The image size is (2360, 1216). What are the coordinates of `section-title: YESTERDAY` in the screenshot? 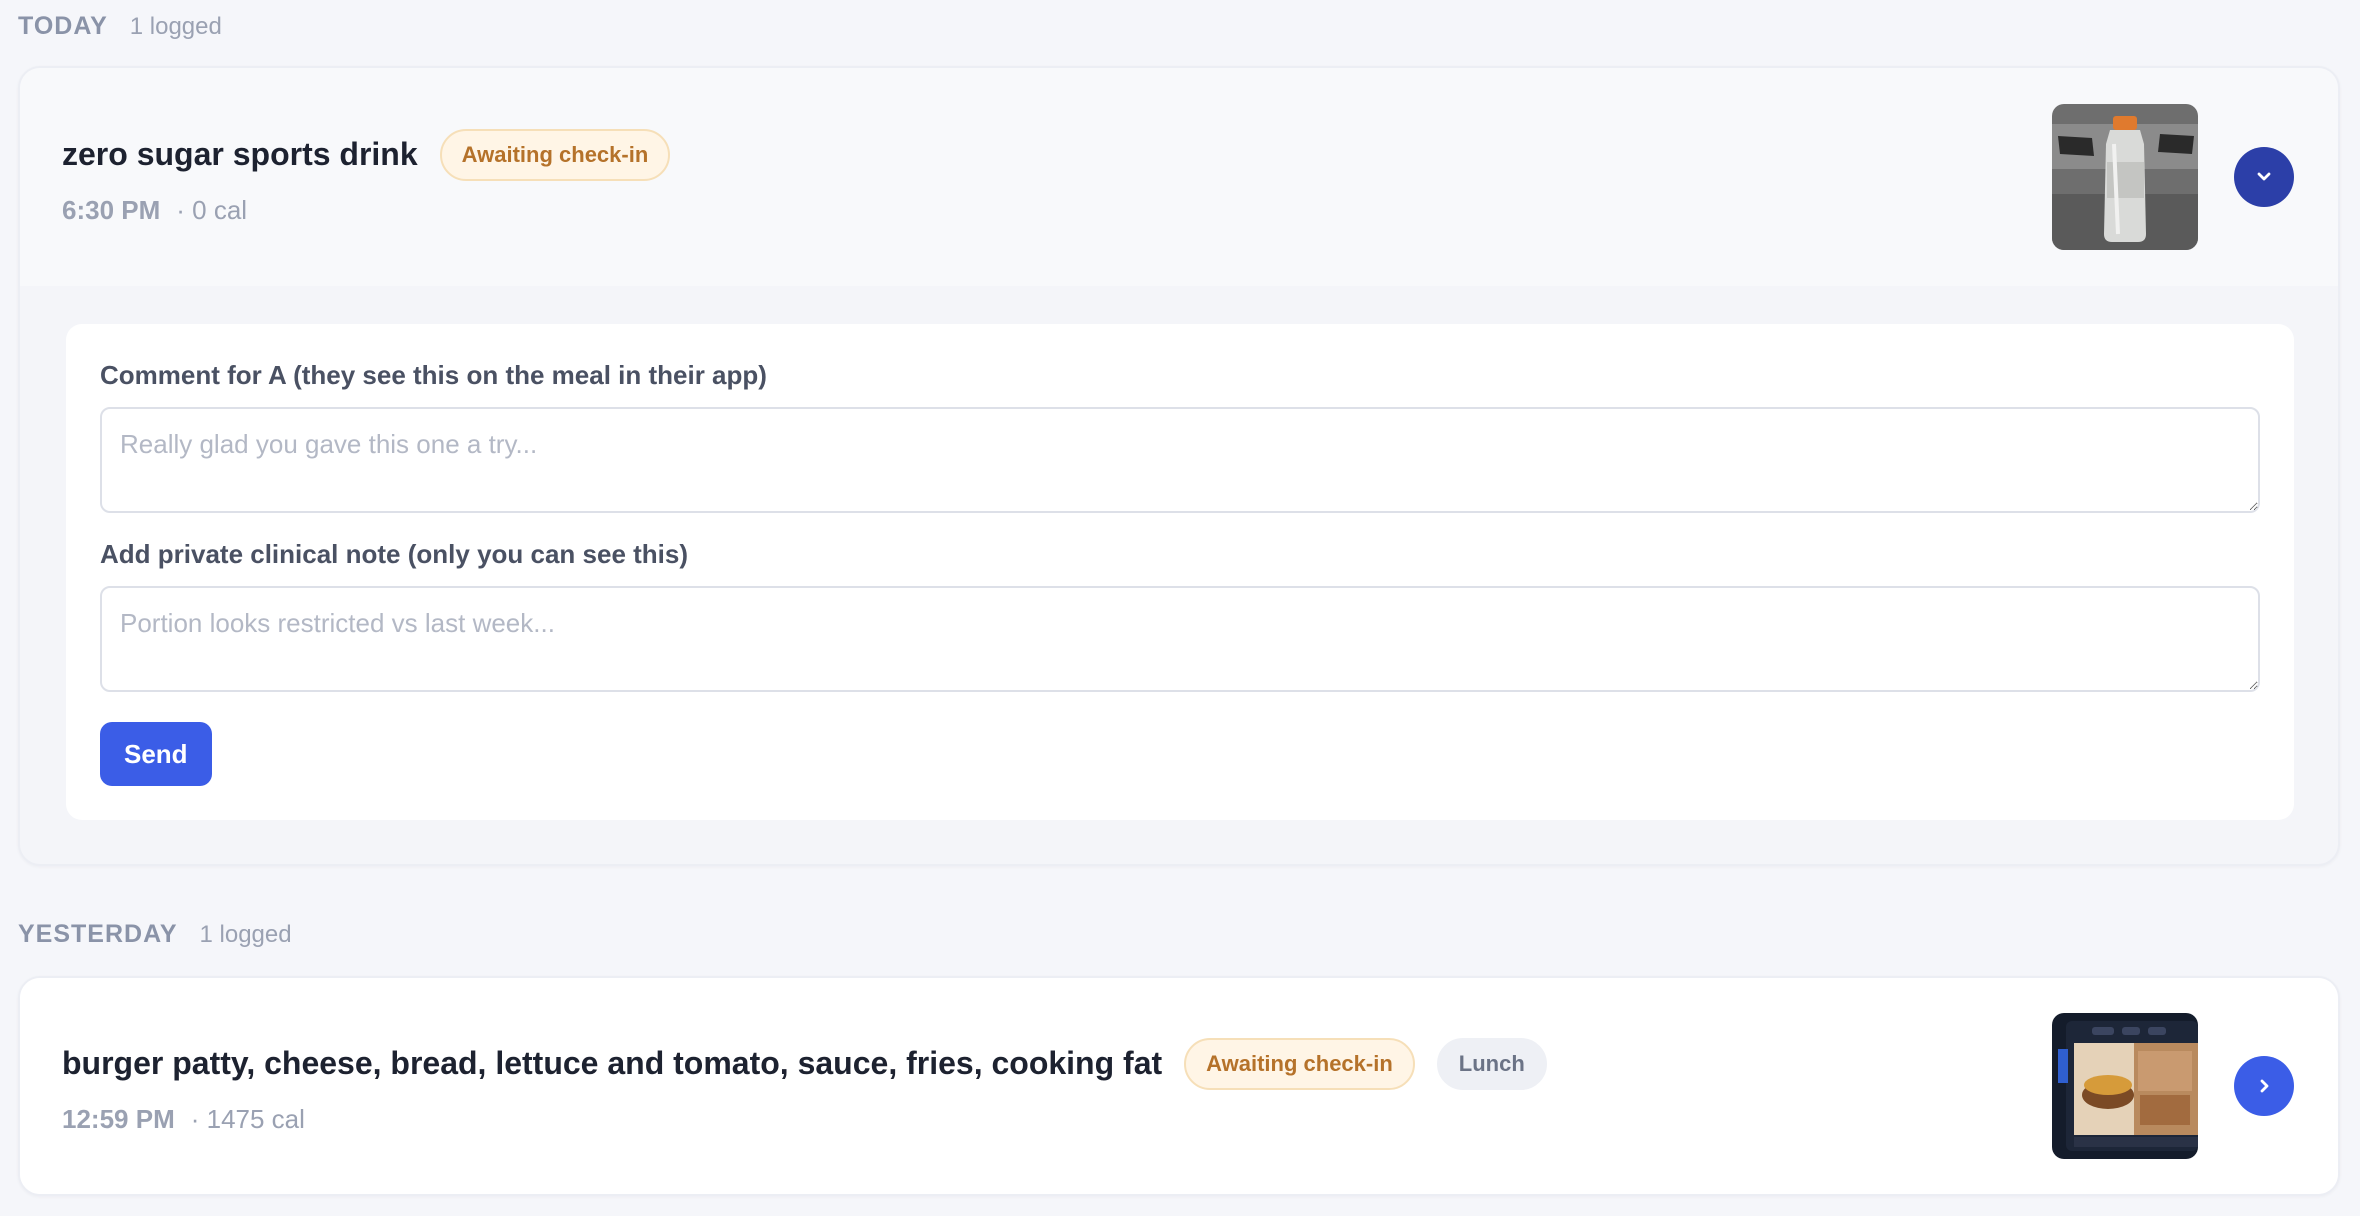 It's located at (98, 934).